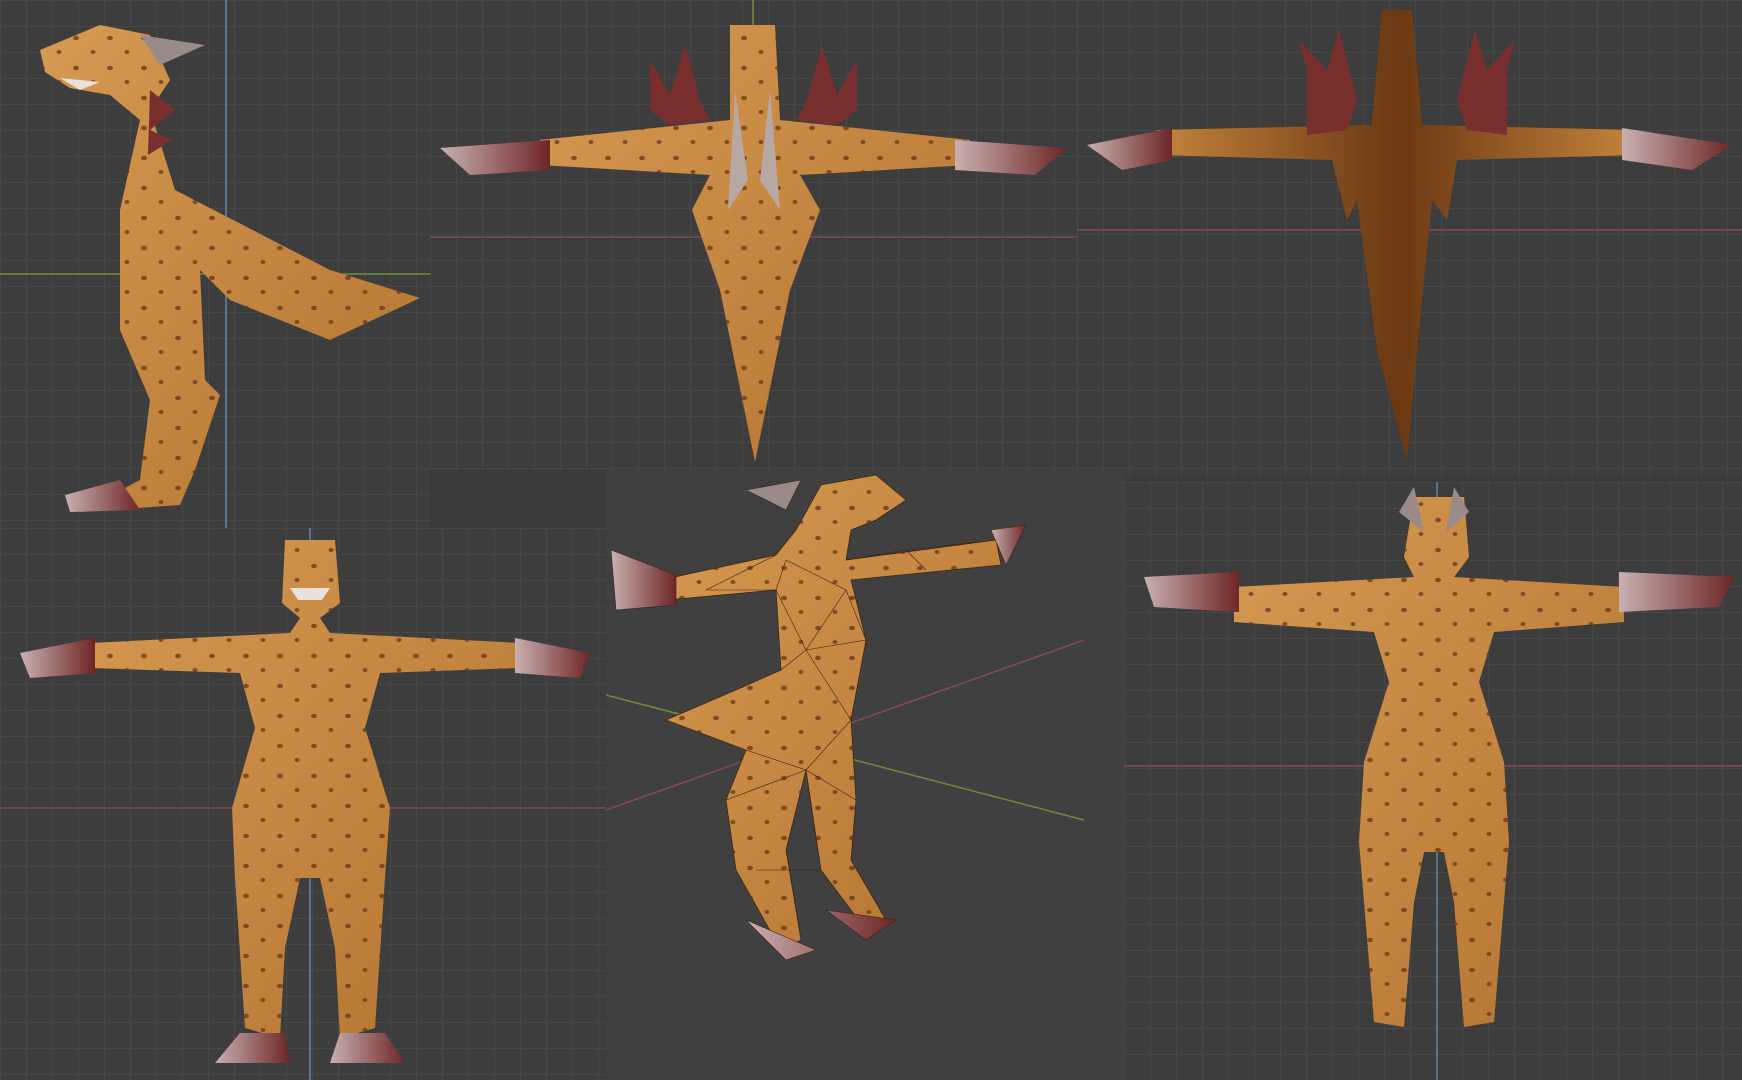 The height and width of the screenshot is (1080, 1742). Describe the element at coordinates (818, 717) in the screenshot. I see `creature-perspective` at that location.